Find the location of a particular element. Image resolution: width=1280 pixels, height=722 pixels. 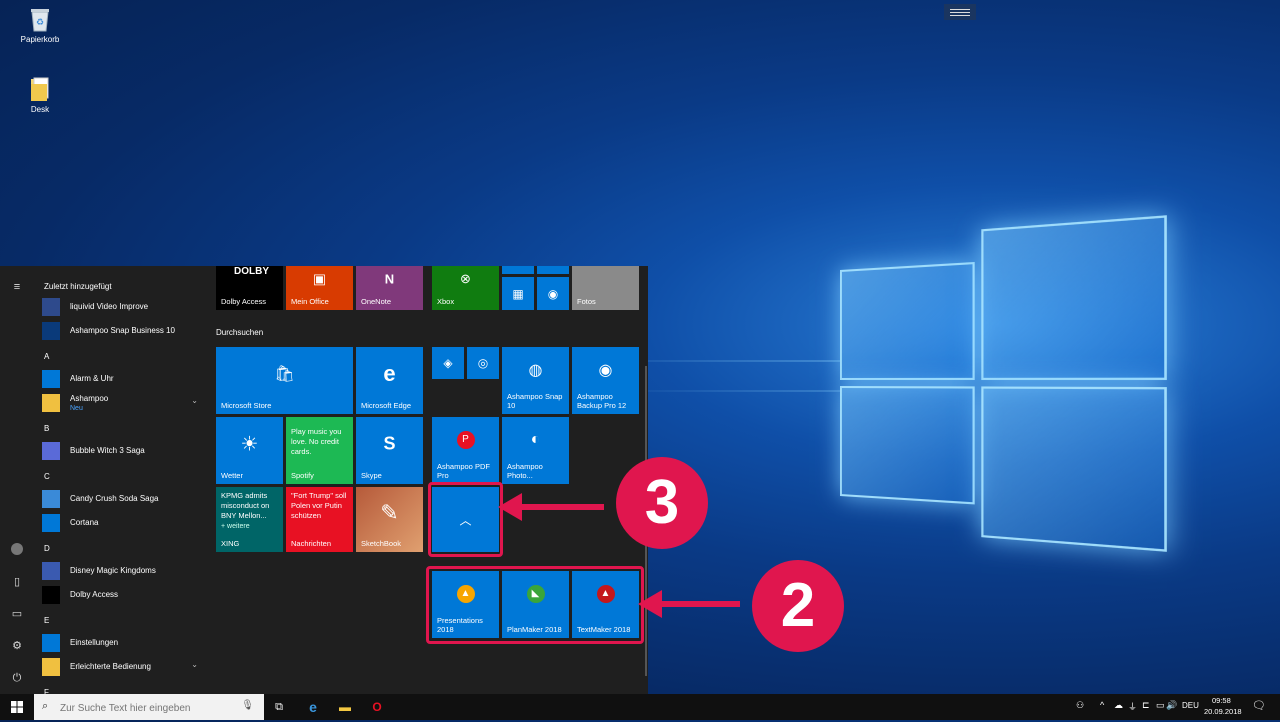

list-item: Bubble Witch 3 Saga is located at coordinates (125, 451).